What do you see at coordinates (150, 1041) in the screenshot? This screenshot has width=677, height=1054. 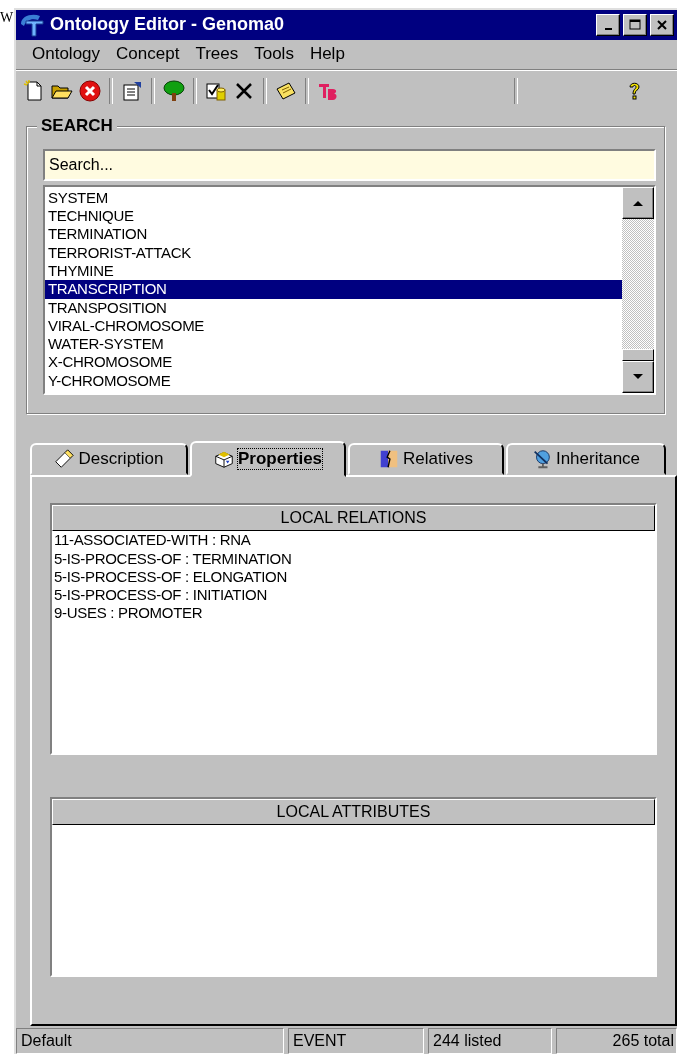 I see `status-cell: Default` at bounding box center [150, 1041].